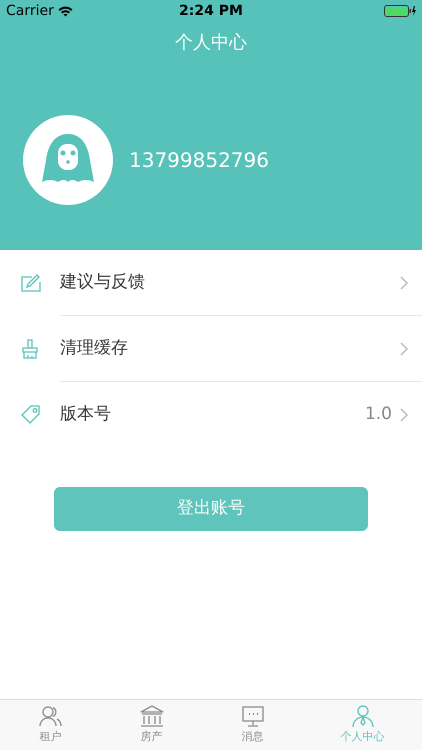  Describe the element at coordinates (50, 725) in the screenshot. I see `tab-button: 租户` at that location.